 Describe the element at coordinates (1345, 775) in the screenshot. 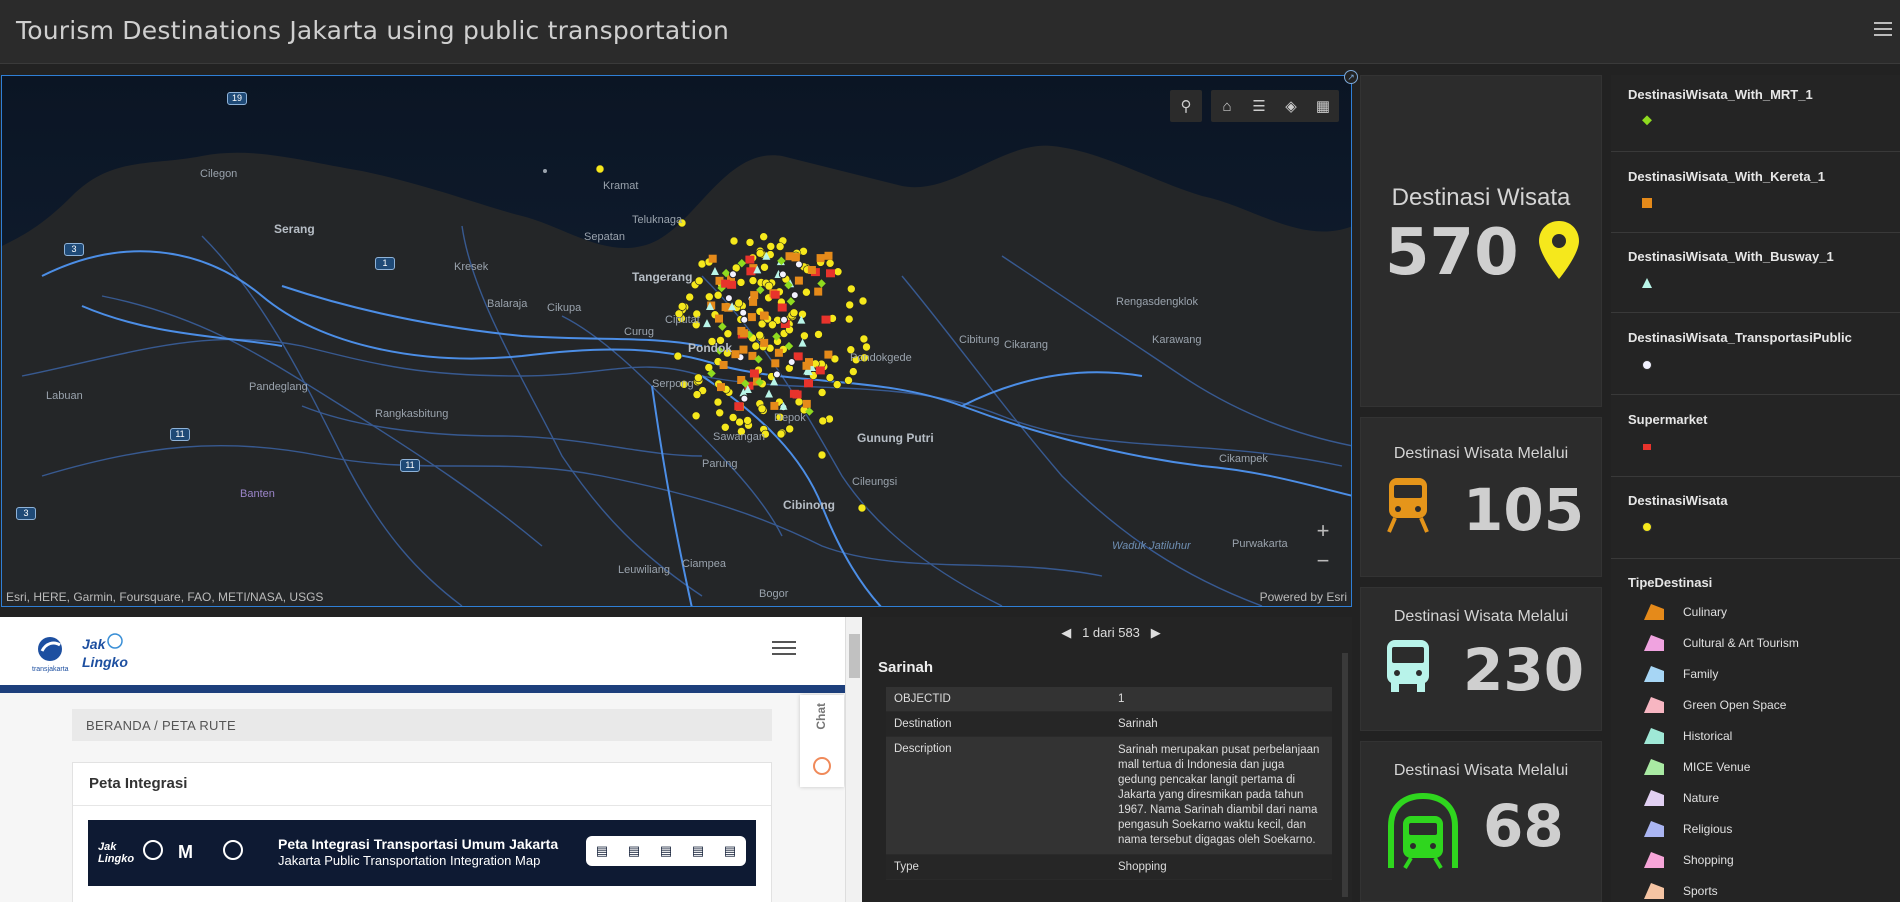

I see `popup-scrollbar` at that location.